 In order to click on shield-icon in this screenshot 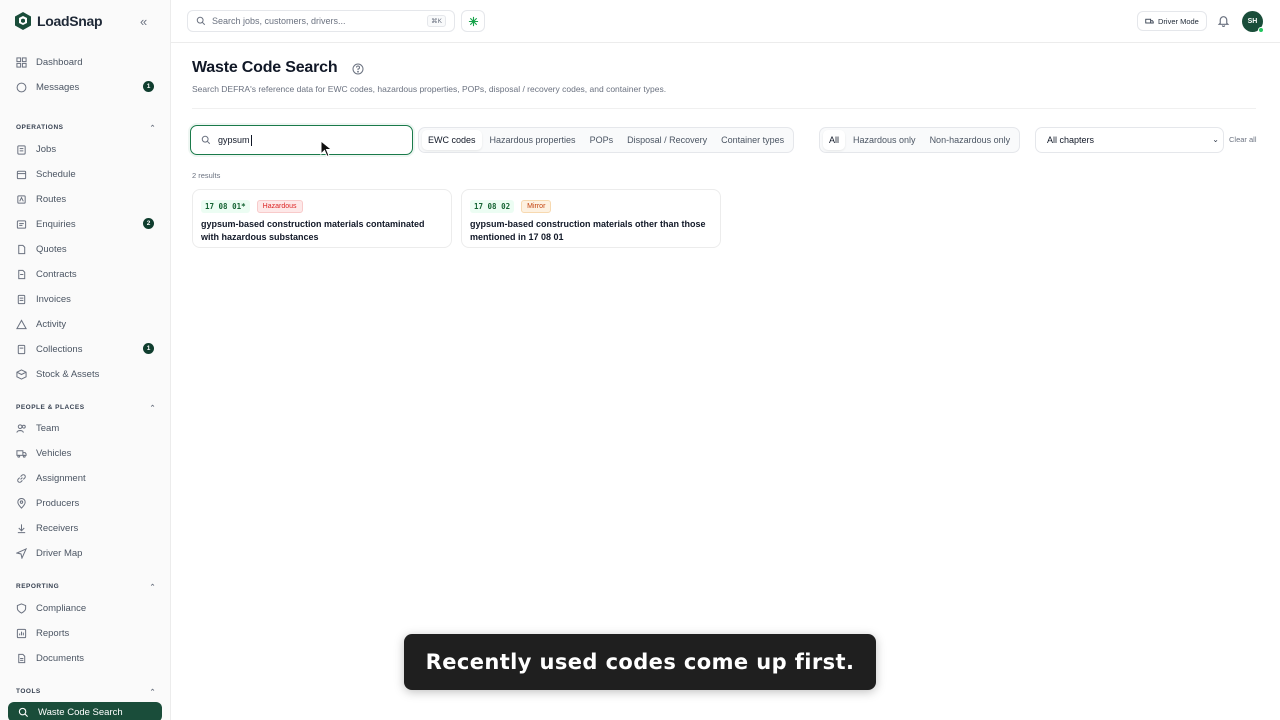, I will do `click(21, 608)`.